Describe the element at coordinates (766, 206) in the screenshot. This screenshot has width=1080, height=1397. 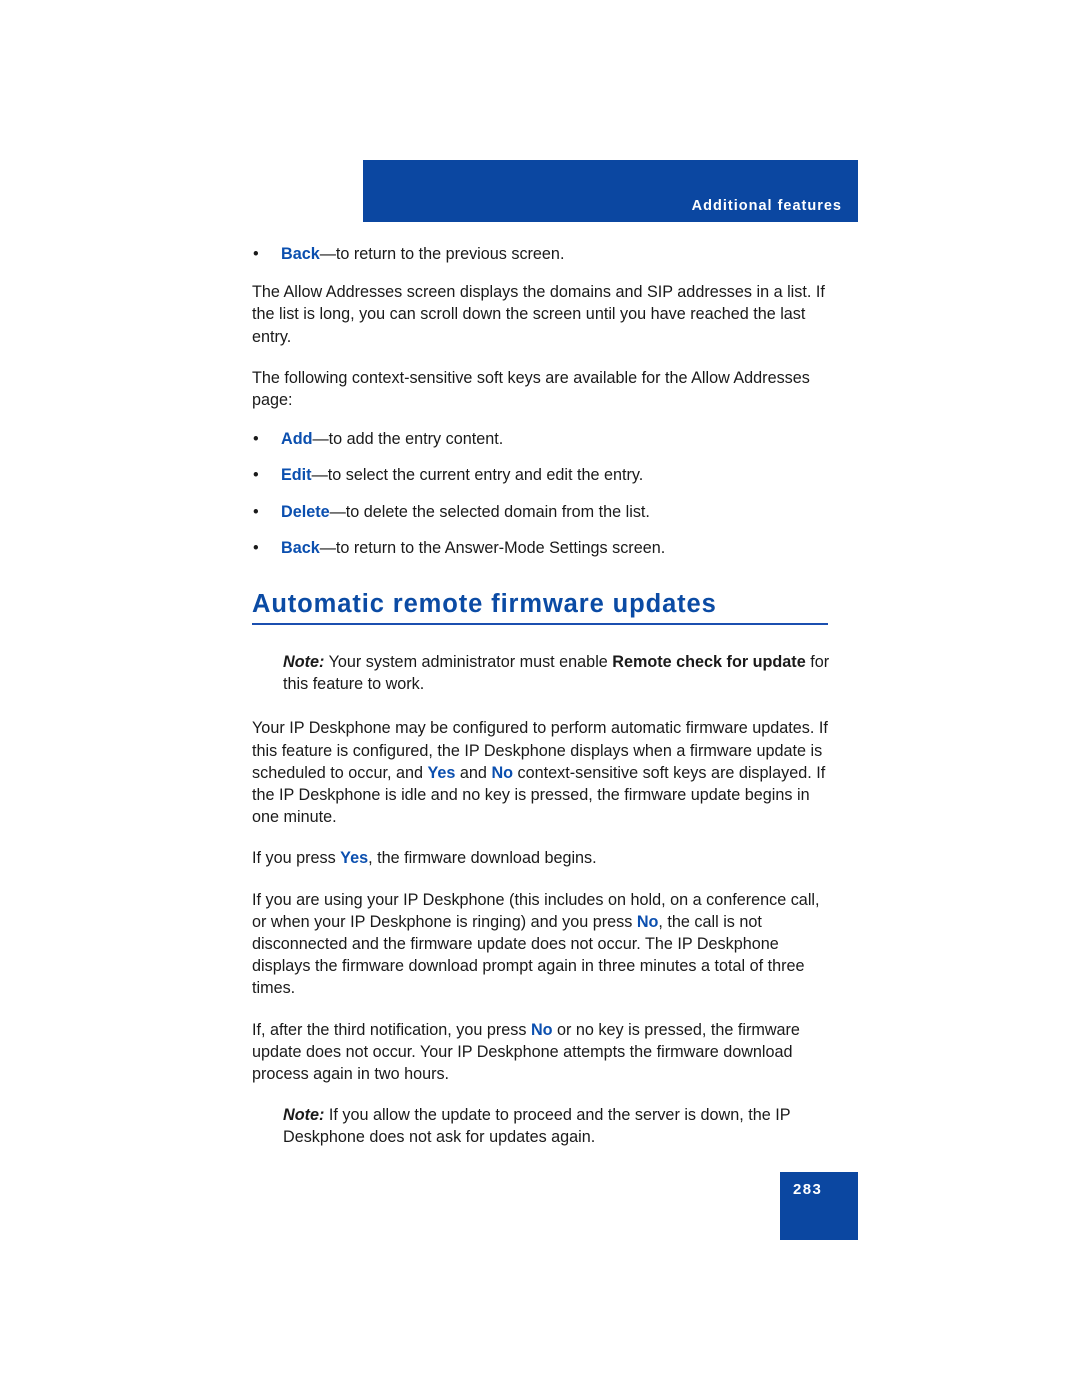
I see `page-header-title: Additional features` at that location.